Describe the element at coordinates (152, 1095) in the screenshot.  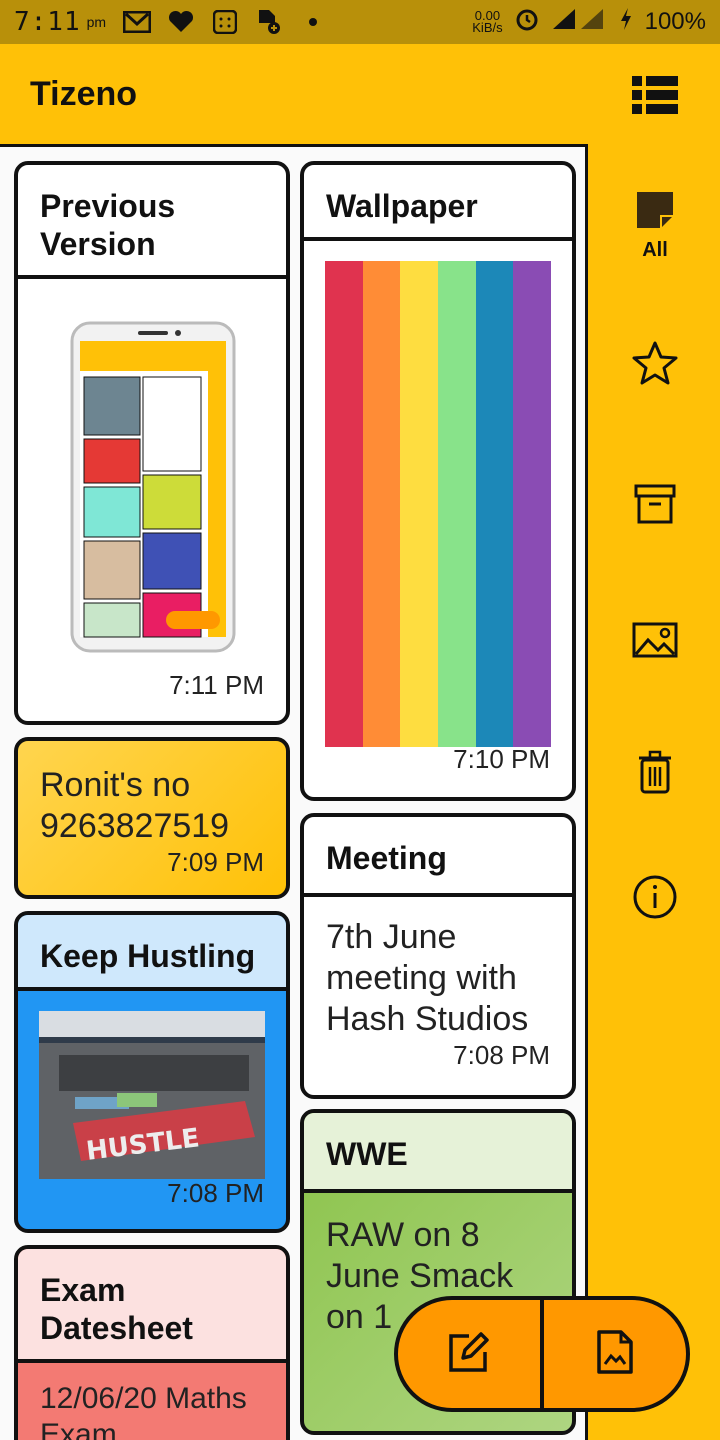
I see `hustle-photo: HUSTLE` at that location.